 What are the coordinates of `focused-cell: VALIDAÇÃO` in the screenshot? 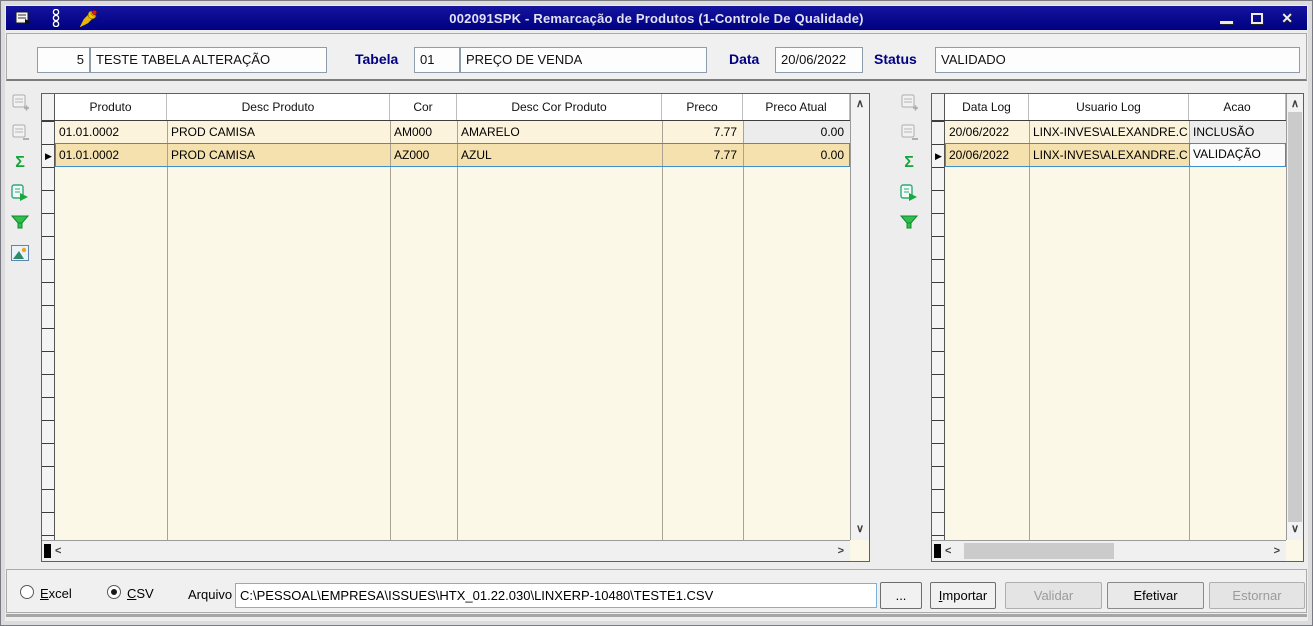 It's located at (1237, 155).